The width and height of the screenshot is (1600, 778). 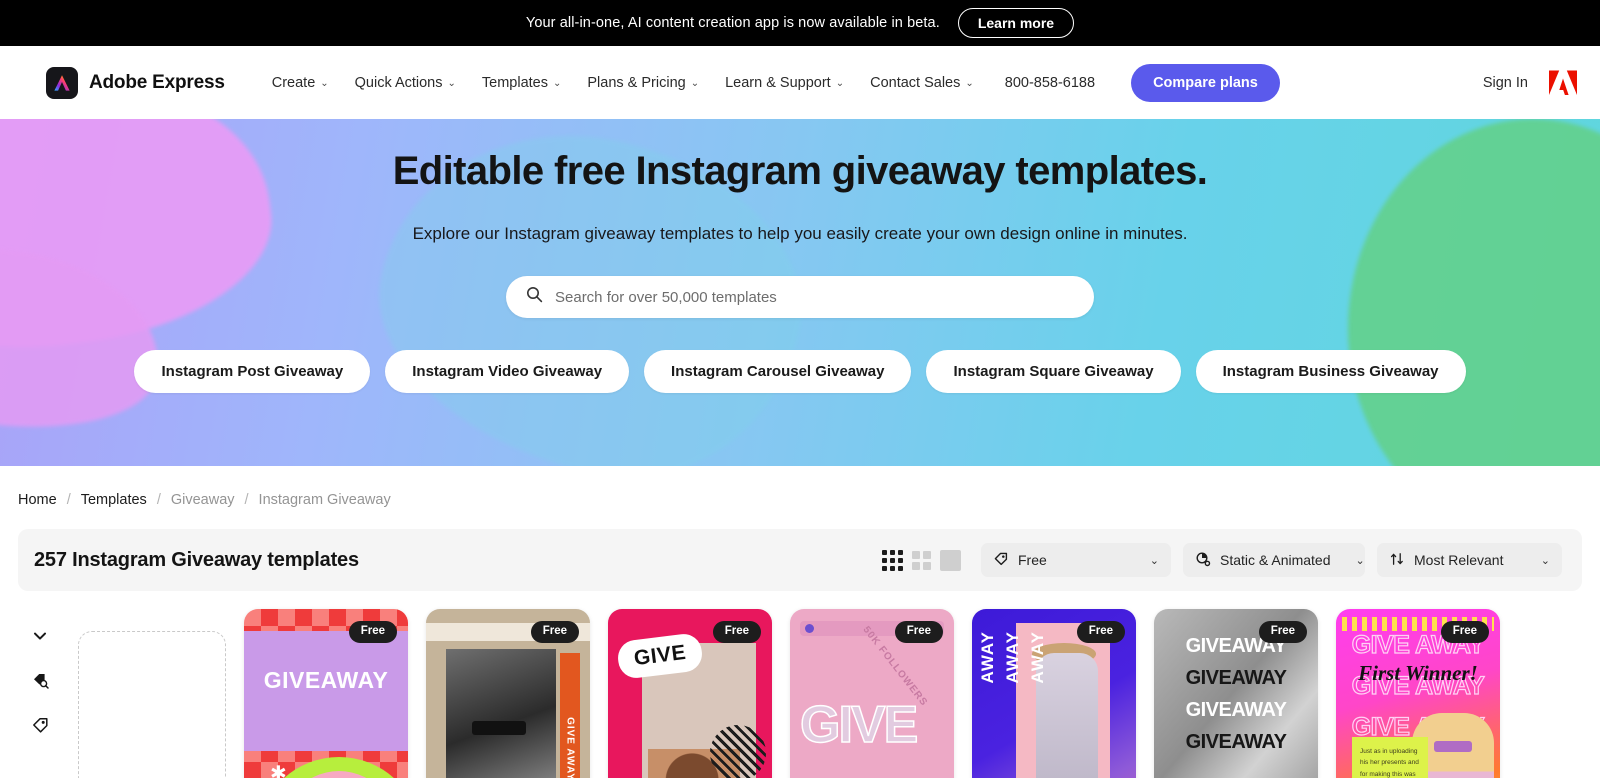 I want to click on nav-item-contact-sales-label: Contact Sales, so click(x=915, y=82).